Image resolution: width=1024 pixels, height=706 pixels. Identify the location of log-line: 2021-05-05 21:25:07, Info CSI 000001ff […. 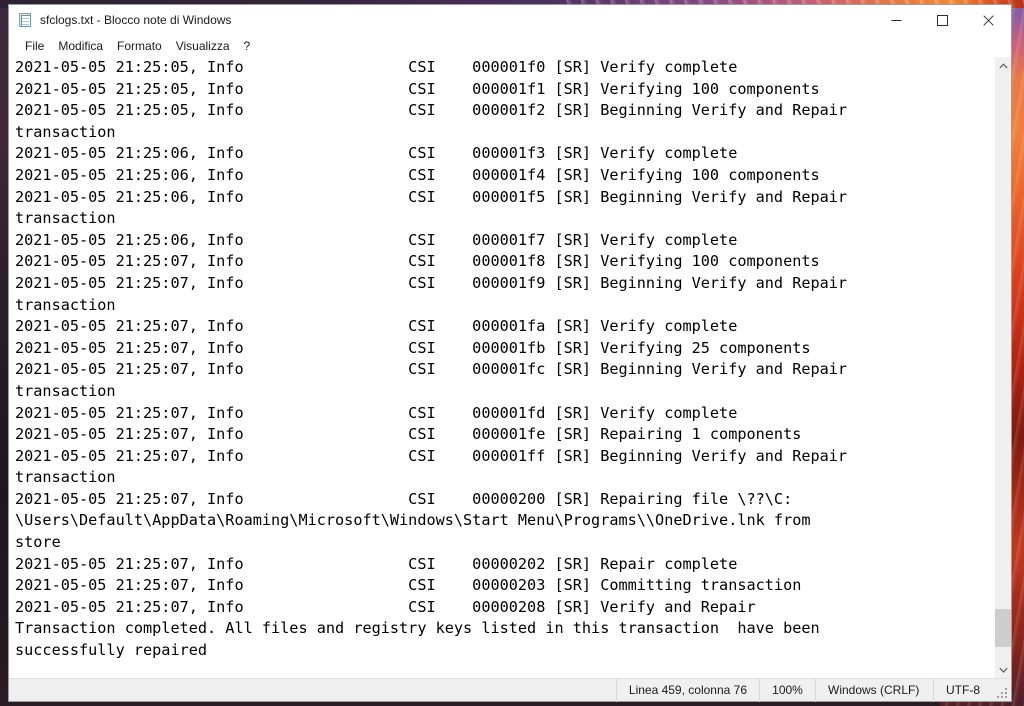
(431, 455).